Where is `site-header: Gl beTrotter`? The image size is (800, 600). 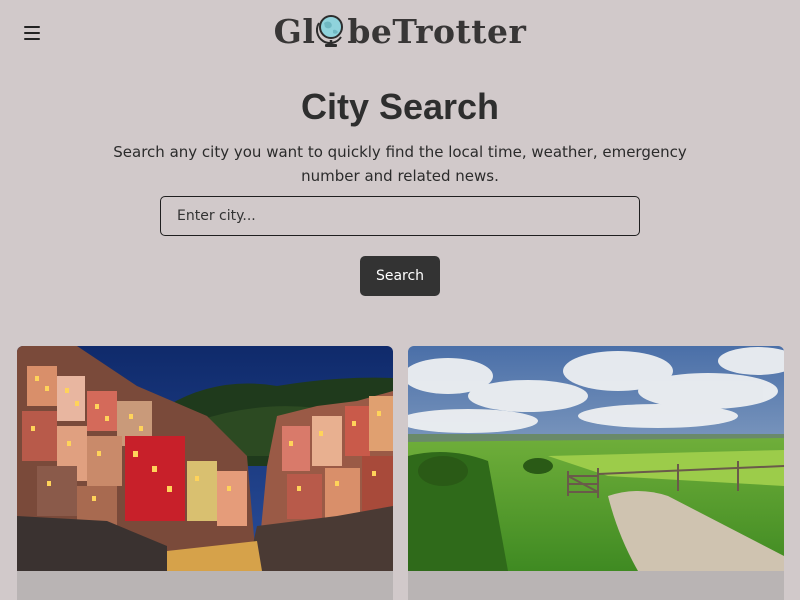
site-header: Gl beTrotter is located at coordinates (400, 35).